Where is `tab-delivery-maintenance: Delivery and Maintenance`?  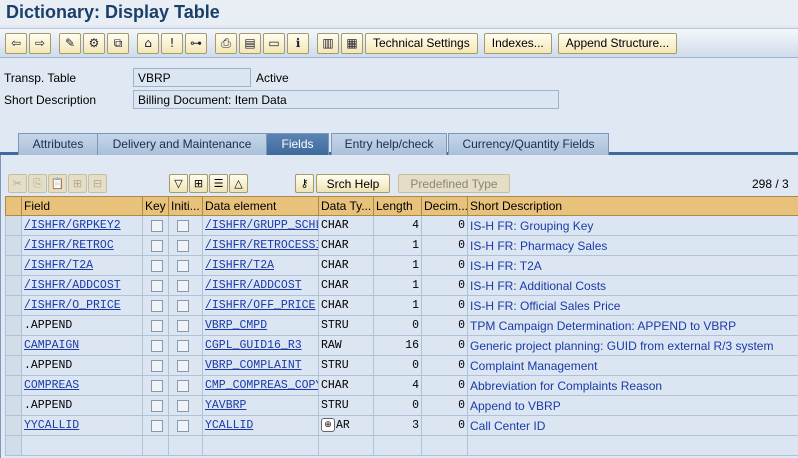
tab-delivery-maintenance: Delivery and Maintenance is located at coordinates (182, 144).